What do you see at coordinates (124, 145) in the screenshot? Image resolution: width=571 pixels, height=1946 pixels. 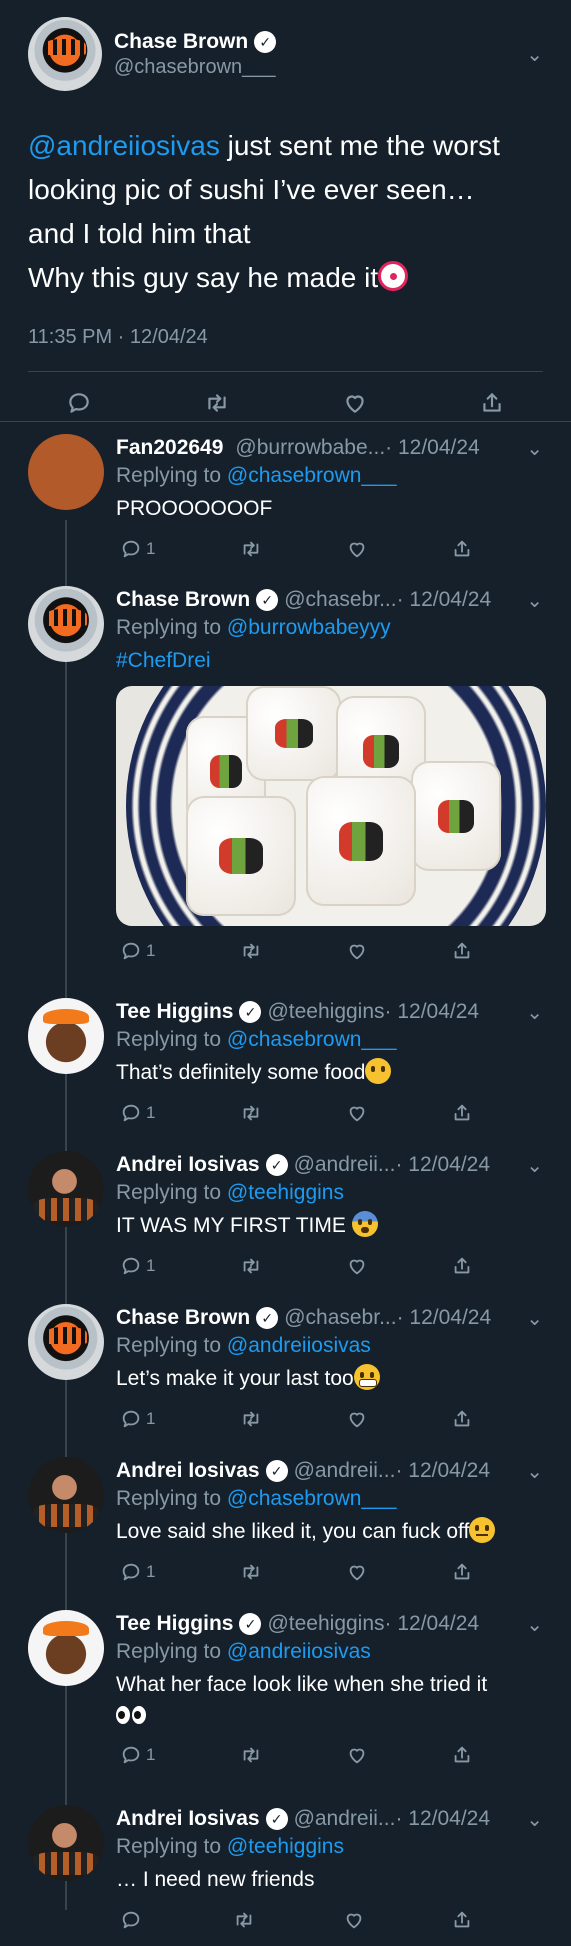 I see `mention-link: @andreiiosivas` at bounding box center [124, 145].